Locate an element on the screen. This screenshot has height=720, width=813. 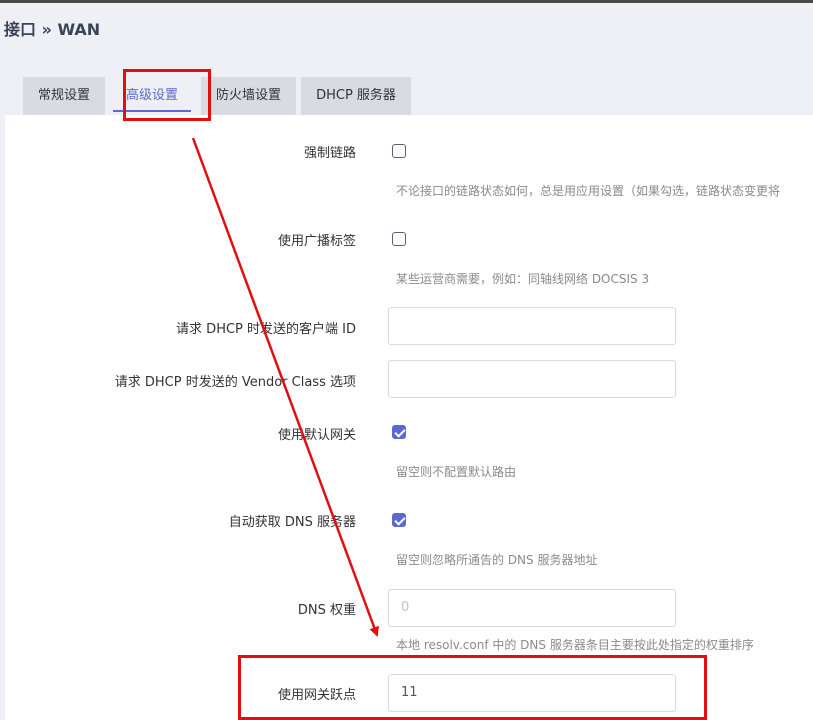
client-id-label: 请求 DHCP 时发送的客户端 ID is located at coordinates (266, 329).